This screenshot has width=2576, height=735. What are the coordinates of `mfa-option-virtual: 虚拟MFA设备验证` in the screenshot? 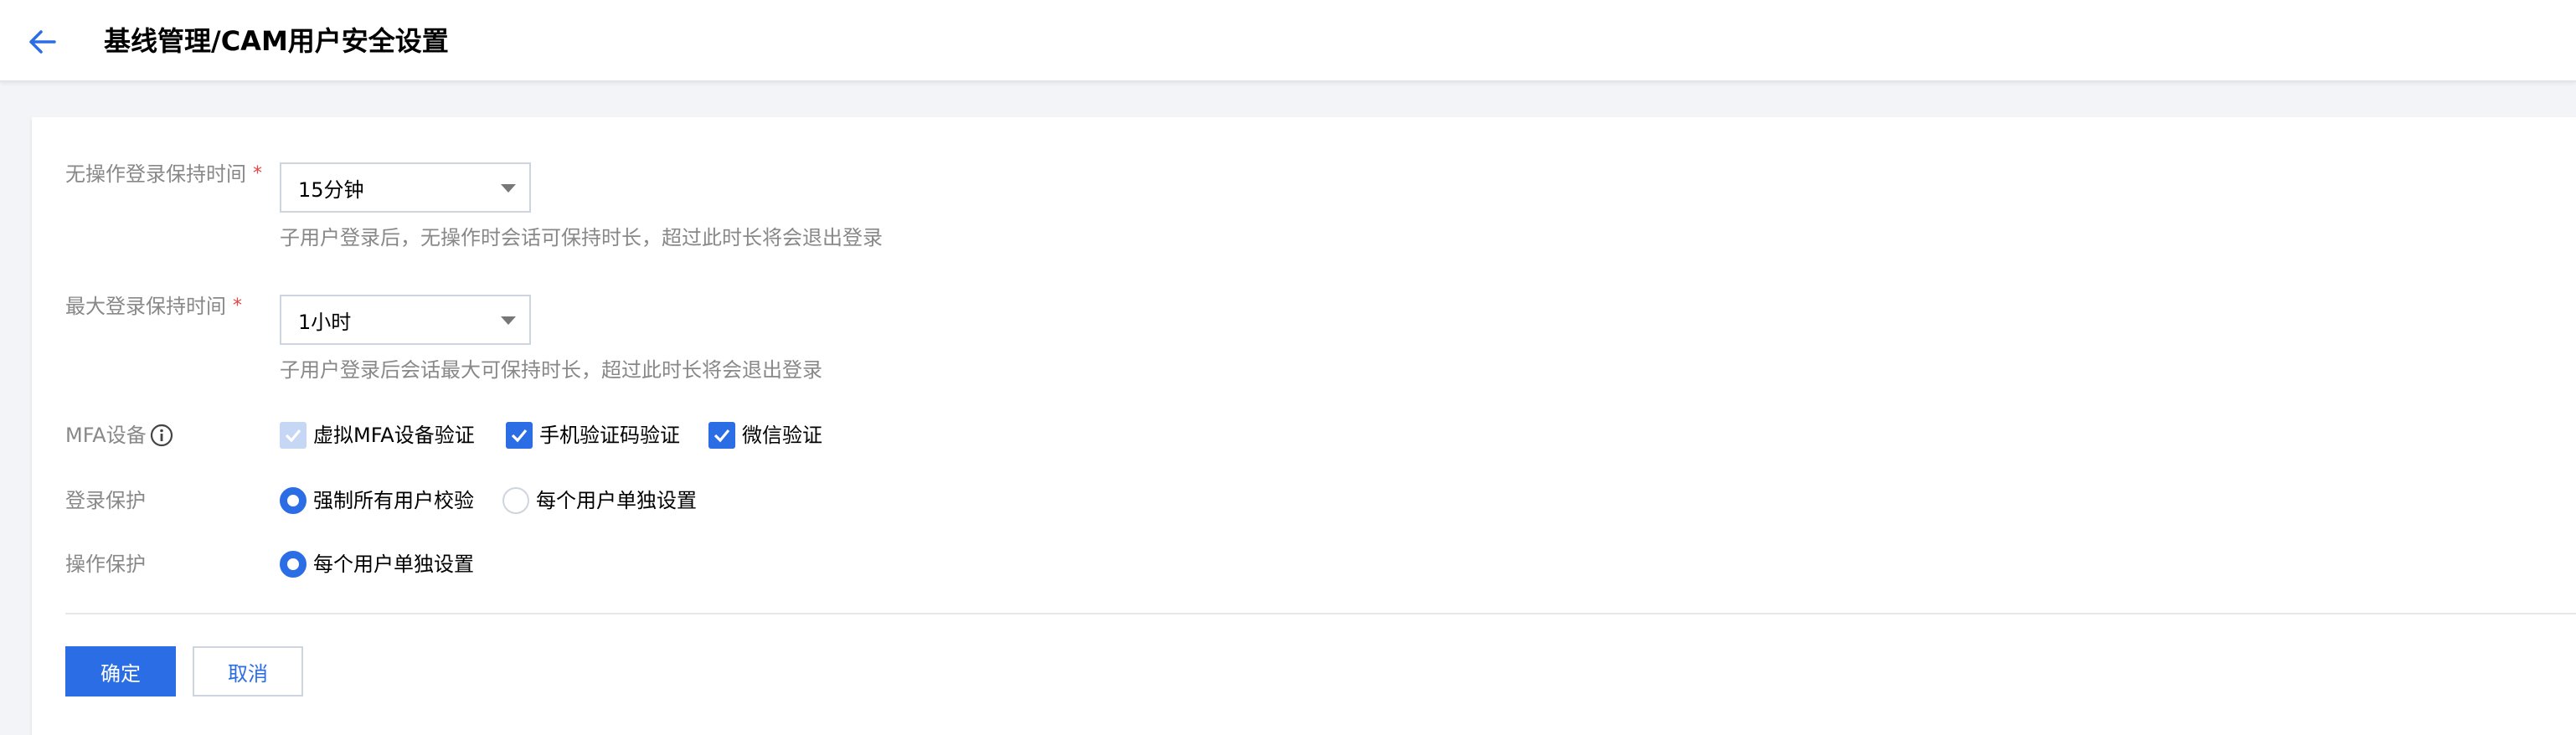 It's located at (377, 435).